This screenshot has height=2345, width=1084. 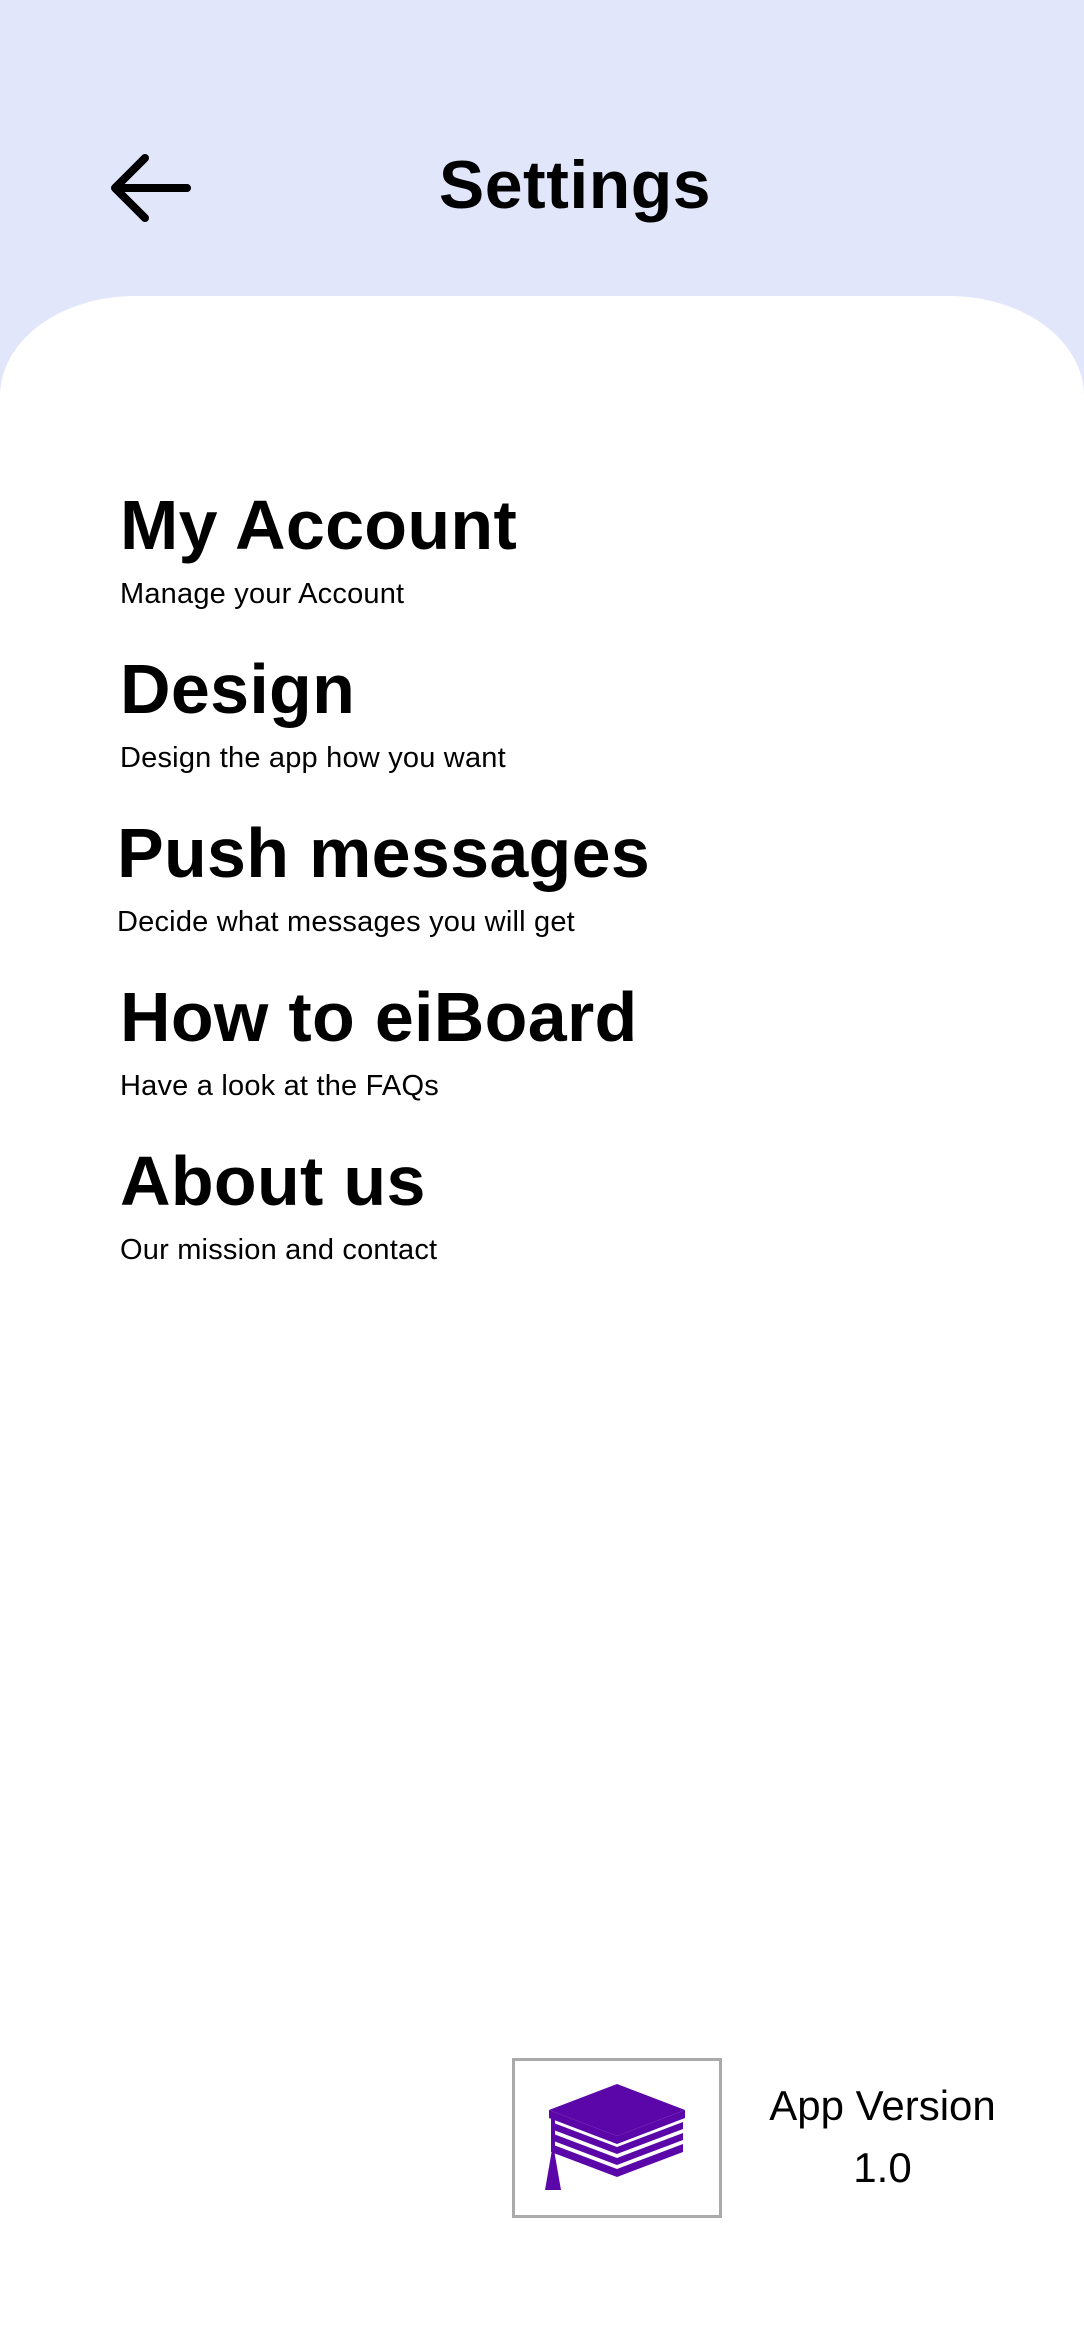 What do you see at coordinates (384, 853) in the screenshot?
I see `setting-title: Push messages` at bounding box center [384, 853].